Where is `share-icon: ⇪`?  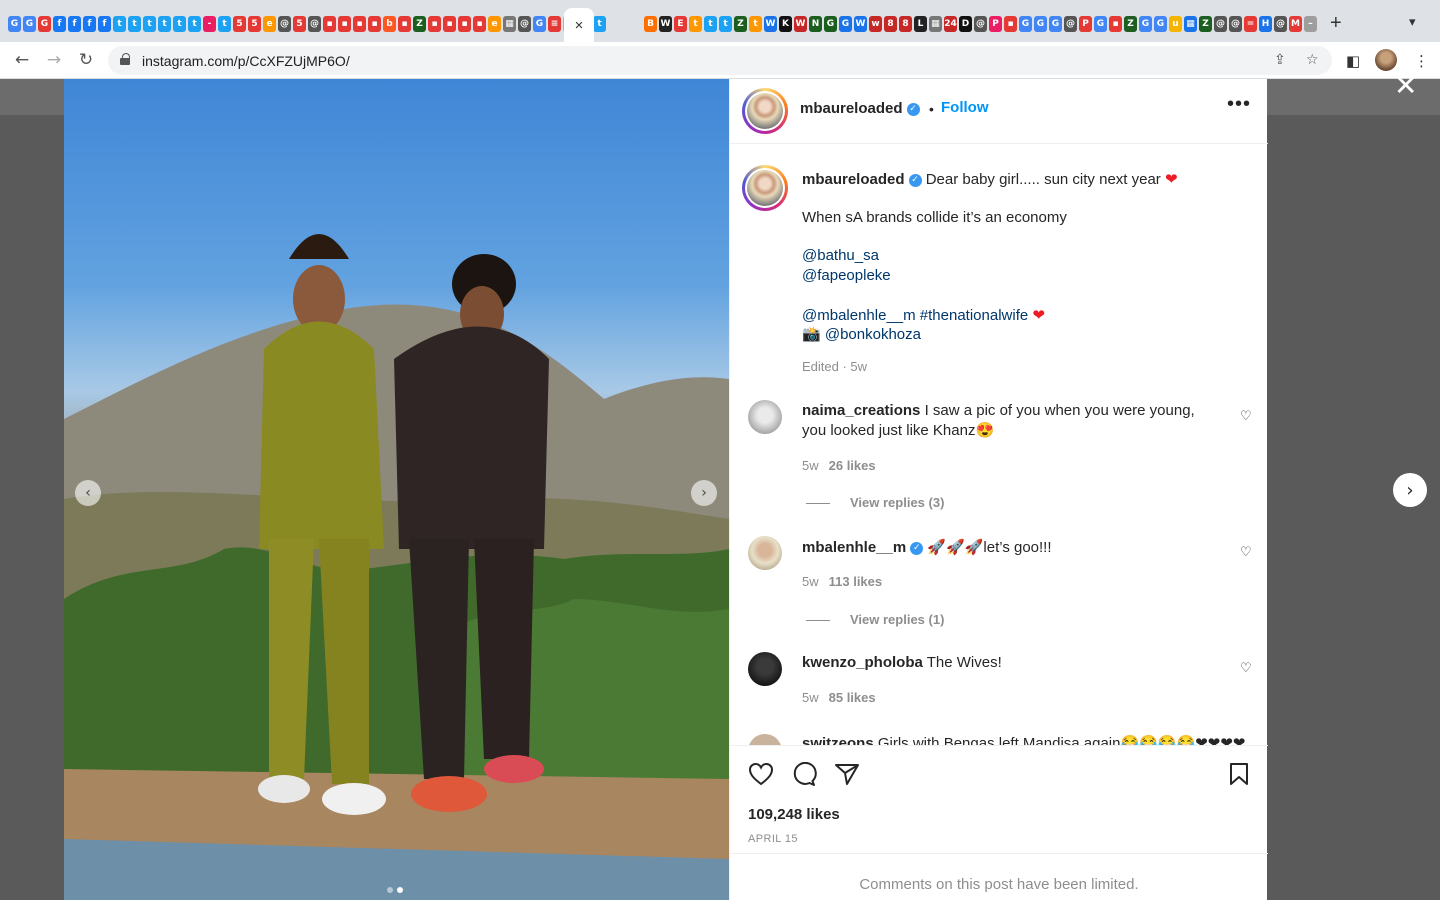 share-icon: ⇪ is located at coordinates (1280, 60).